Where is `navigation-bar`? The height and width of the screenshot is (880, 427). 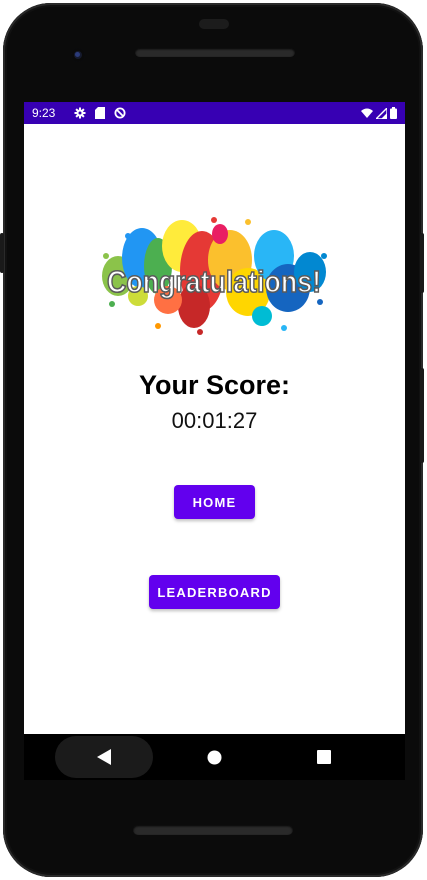
navigation-bar is located at coordinates (214, 757).